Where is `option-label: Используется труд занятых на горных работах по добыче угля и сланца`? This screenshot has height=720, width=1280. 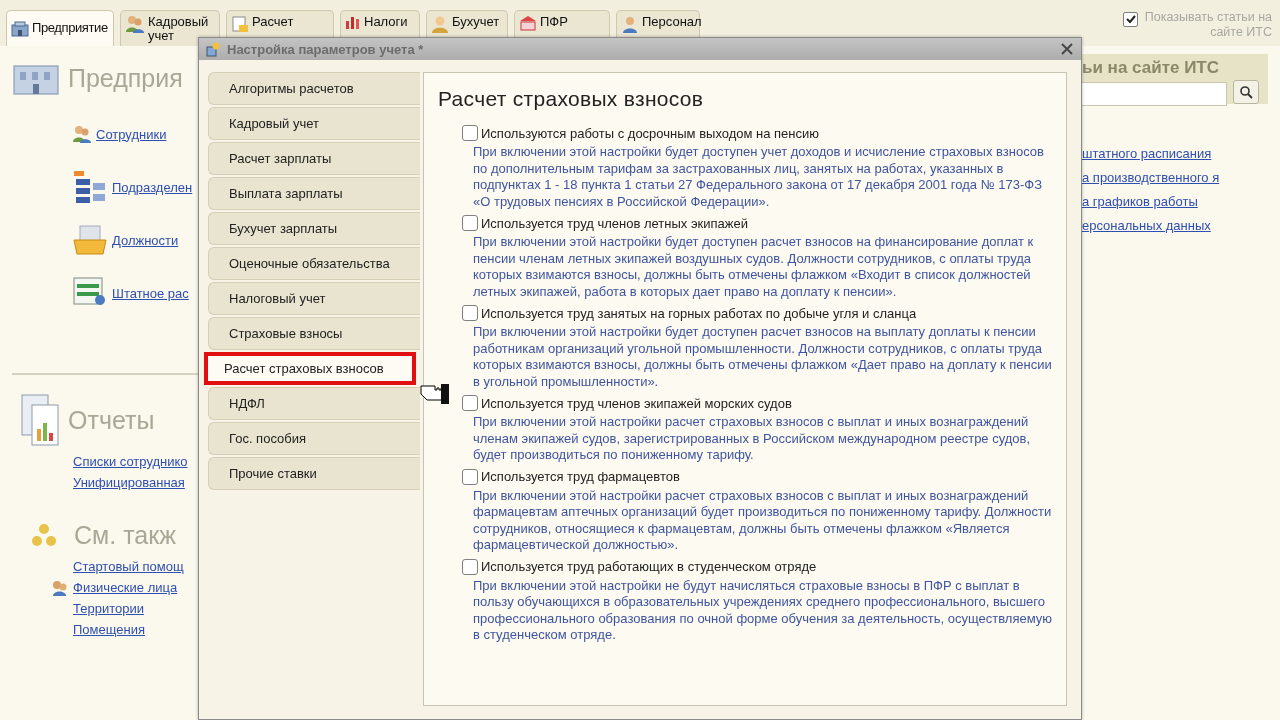
option-label: Используется труд занятых на горных работах по добыче угля и сланца is located at coordinates (699, 313).